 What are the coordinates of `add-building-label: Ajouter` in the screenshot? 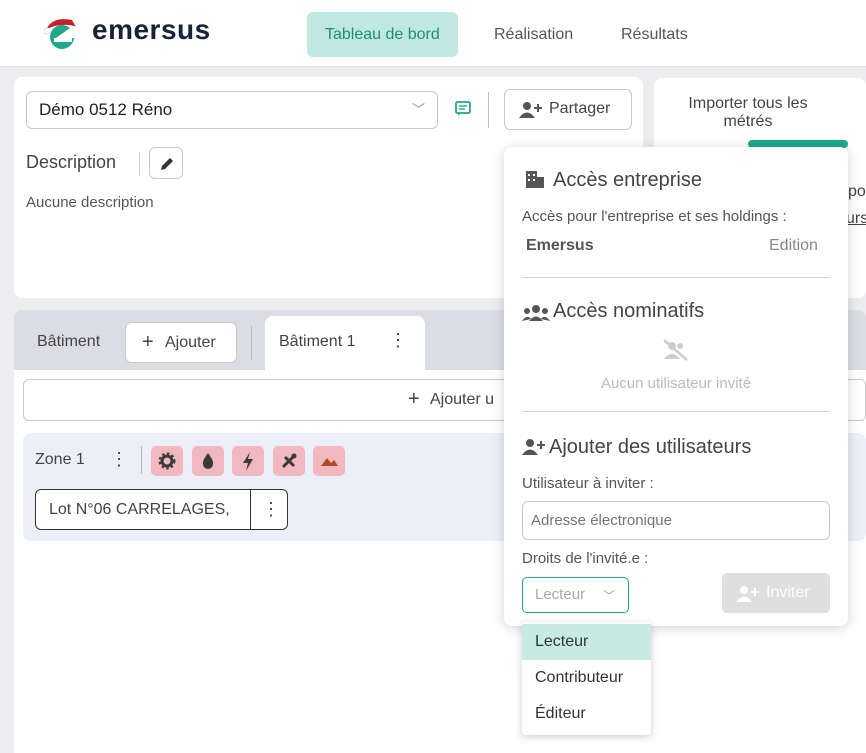 It's located at (190, 342).